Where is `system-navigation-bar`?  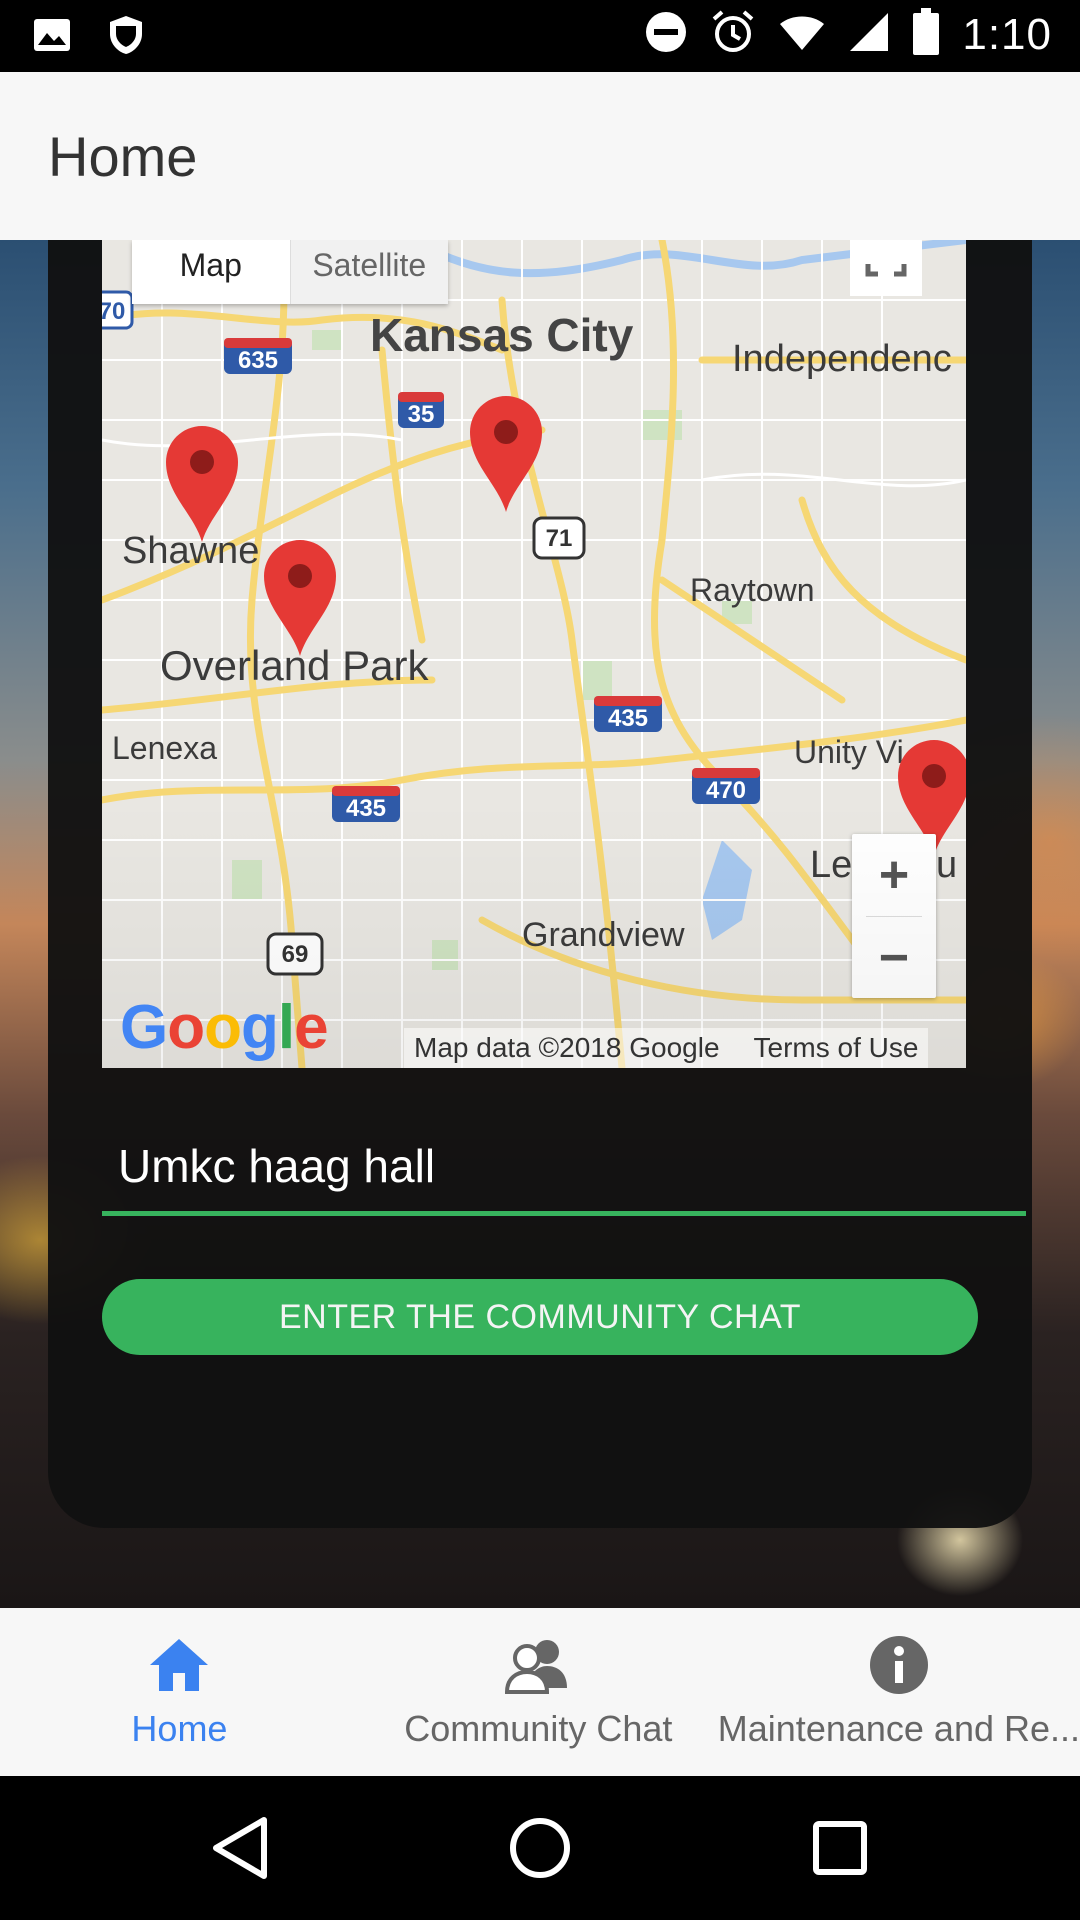
system-navigation-bar is located at coordinates (540, 1848).